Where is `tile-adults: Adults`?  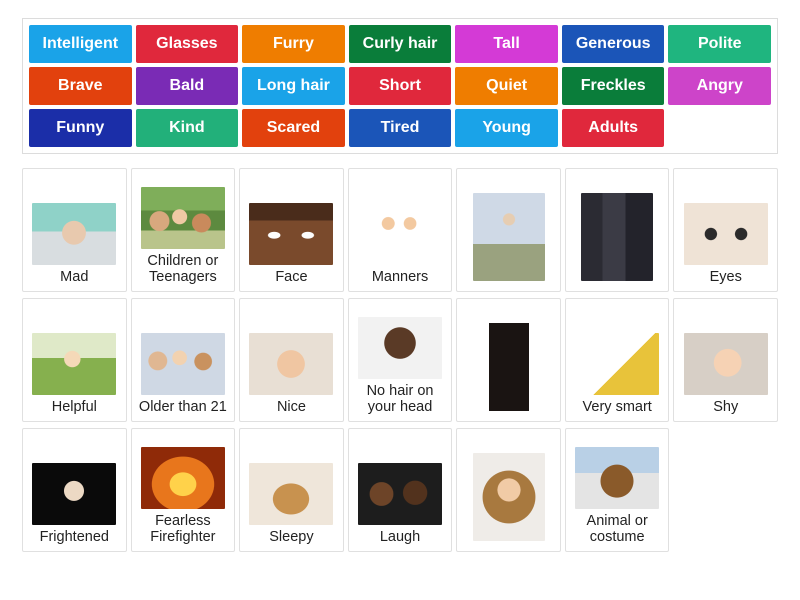 tile-adults: Adults is located at coordinates (613, 128).